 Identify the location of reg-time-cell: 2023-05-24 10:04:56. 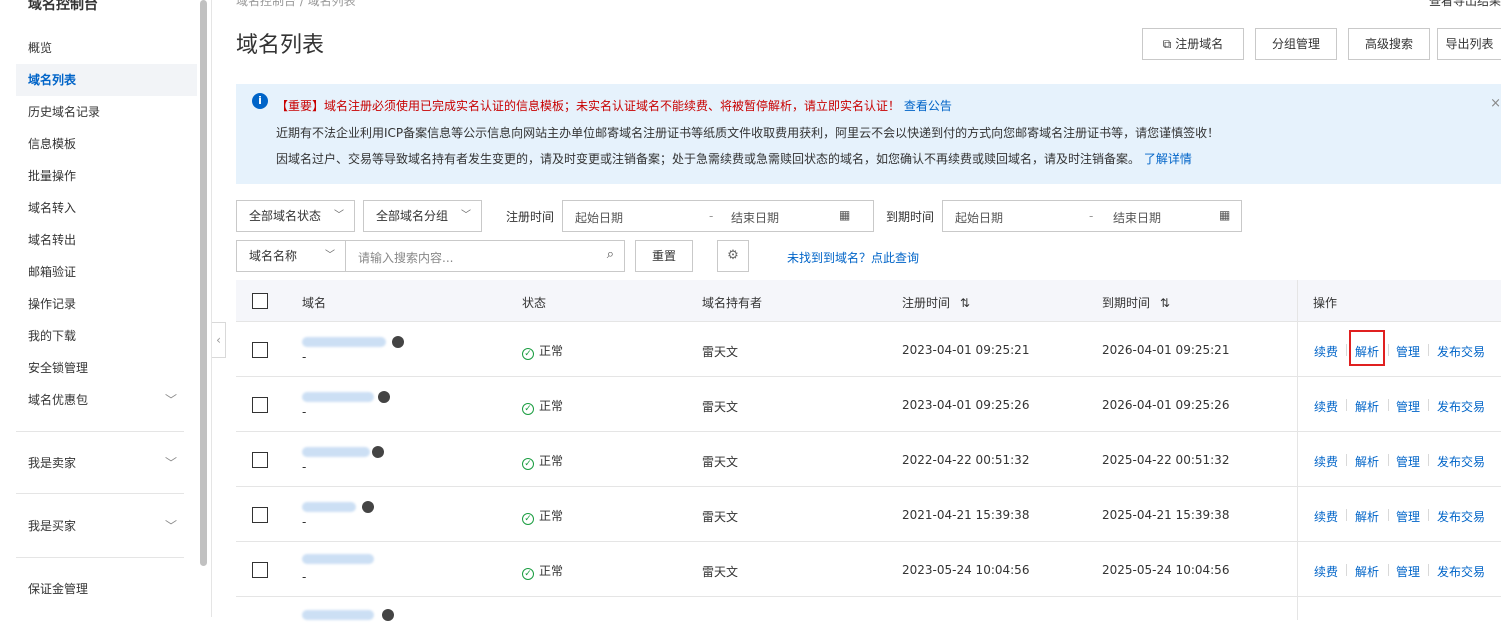
(966, 570).